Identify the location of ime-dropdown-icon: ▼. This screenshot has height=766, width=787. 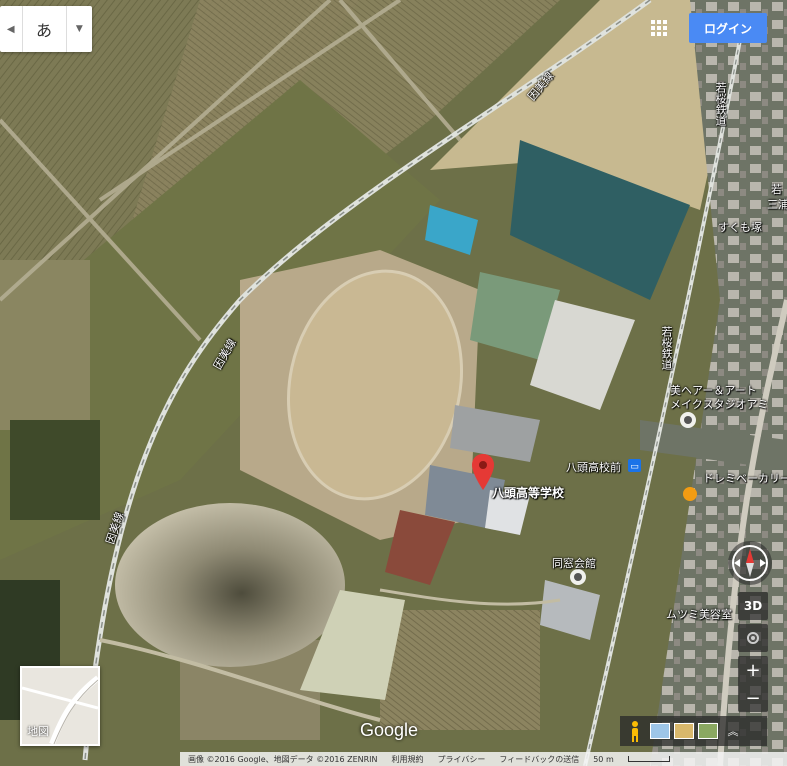
(79, 29).